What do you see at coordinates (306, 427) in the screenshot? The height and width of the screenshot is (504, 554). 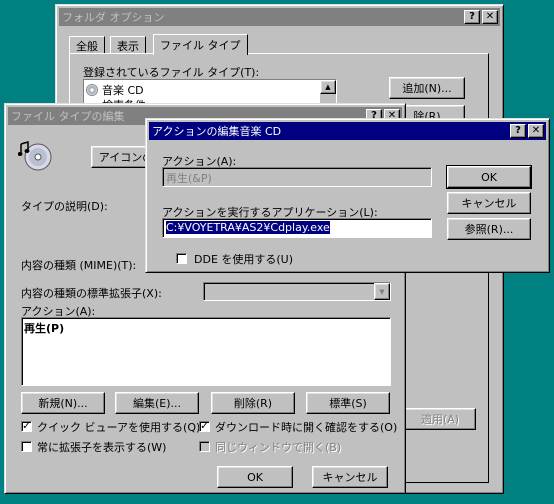 I see `confirm-download-label: ダウンロード時に開く確認をする(O)` at bounding box center [306, 427].